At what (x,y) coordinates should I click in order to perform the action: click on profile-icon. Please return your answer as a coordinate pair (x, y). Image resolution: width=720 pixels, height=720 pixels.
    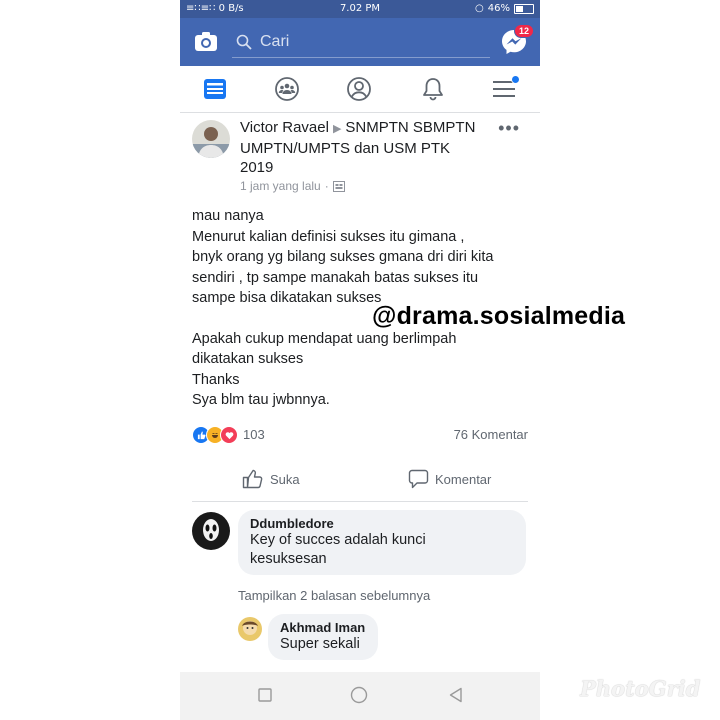
    Looking at the image, I should click on (359, 89).